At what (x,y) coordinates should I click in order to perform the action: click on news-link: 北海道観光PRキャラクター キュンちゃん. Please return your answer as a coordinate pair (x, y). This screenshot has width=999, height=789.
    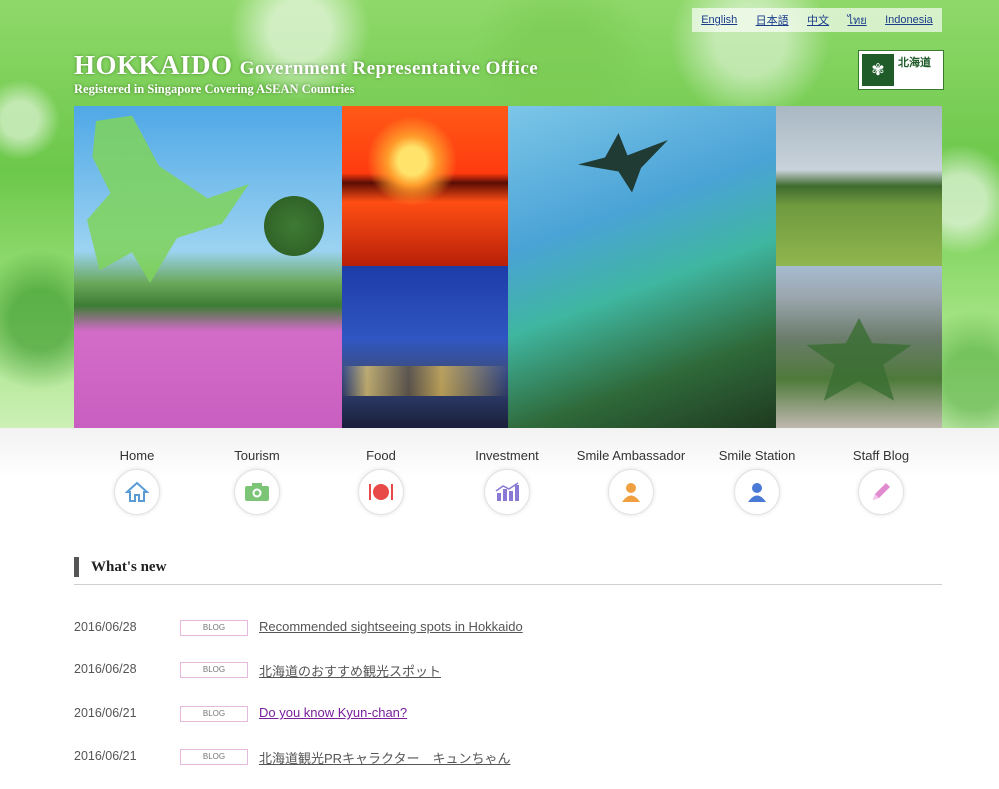
    Looking at the image, I should click on (385, 757).